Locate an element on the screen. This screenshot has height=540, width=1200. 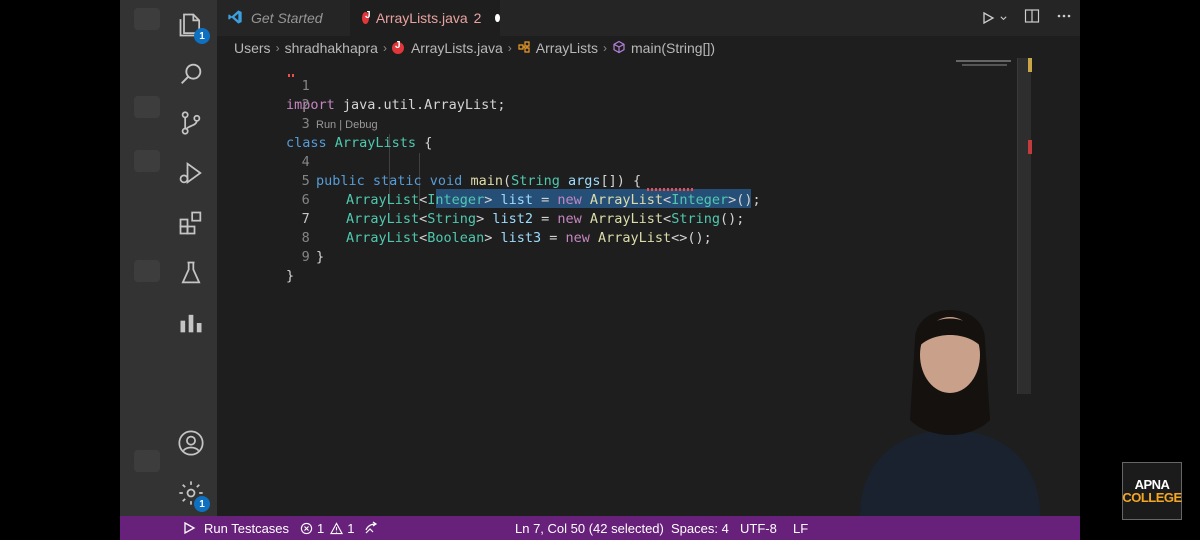
left-letterbox is located at coordinates (60, 270).